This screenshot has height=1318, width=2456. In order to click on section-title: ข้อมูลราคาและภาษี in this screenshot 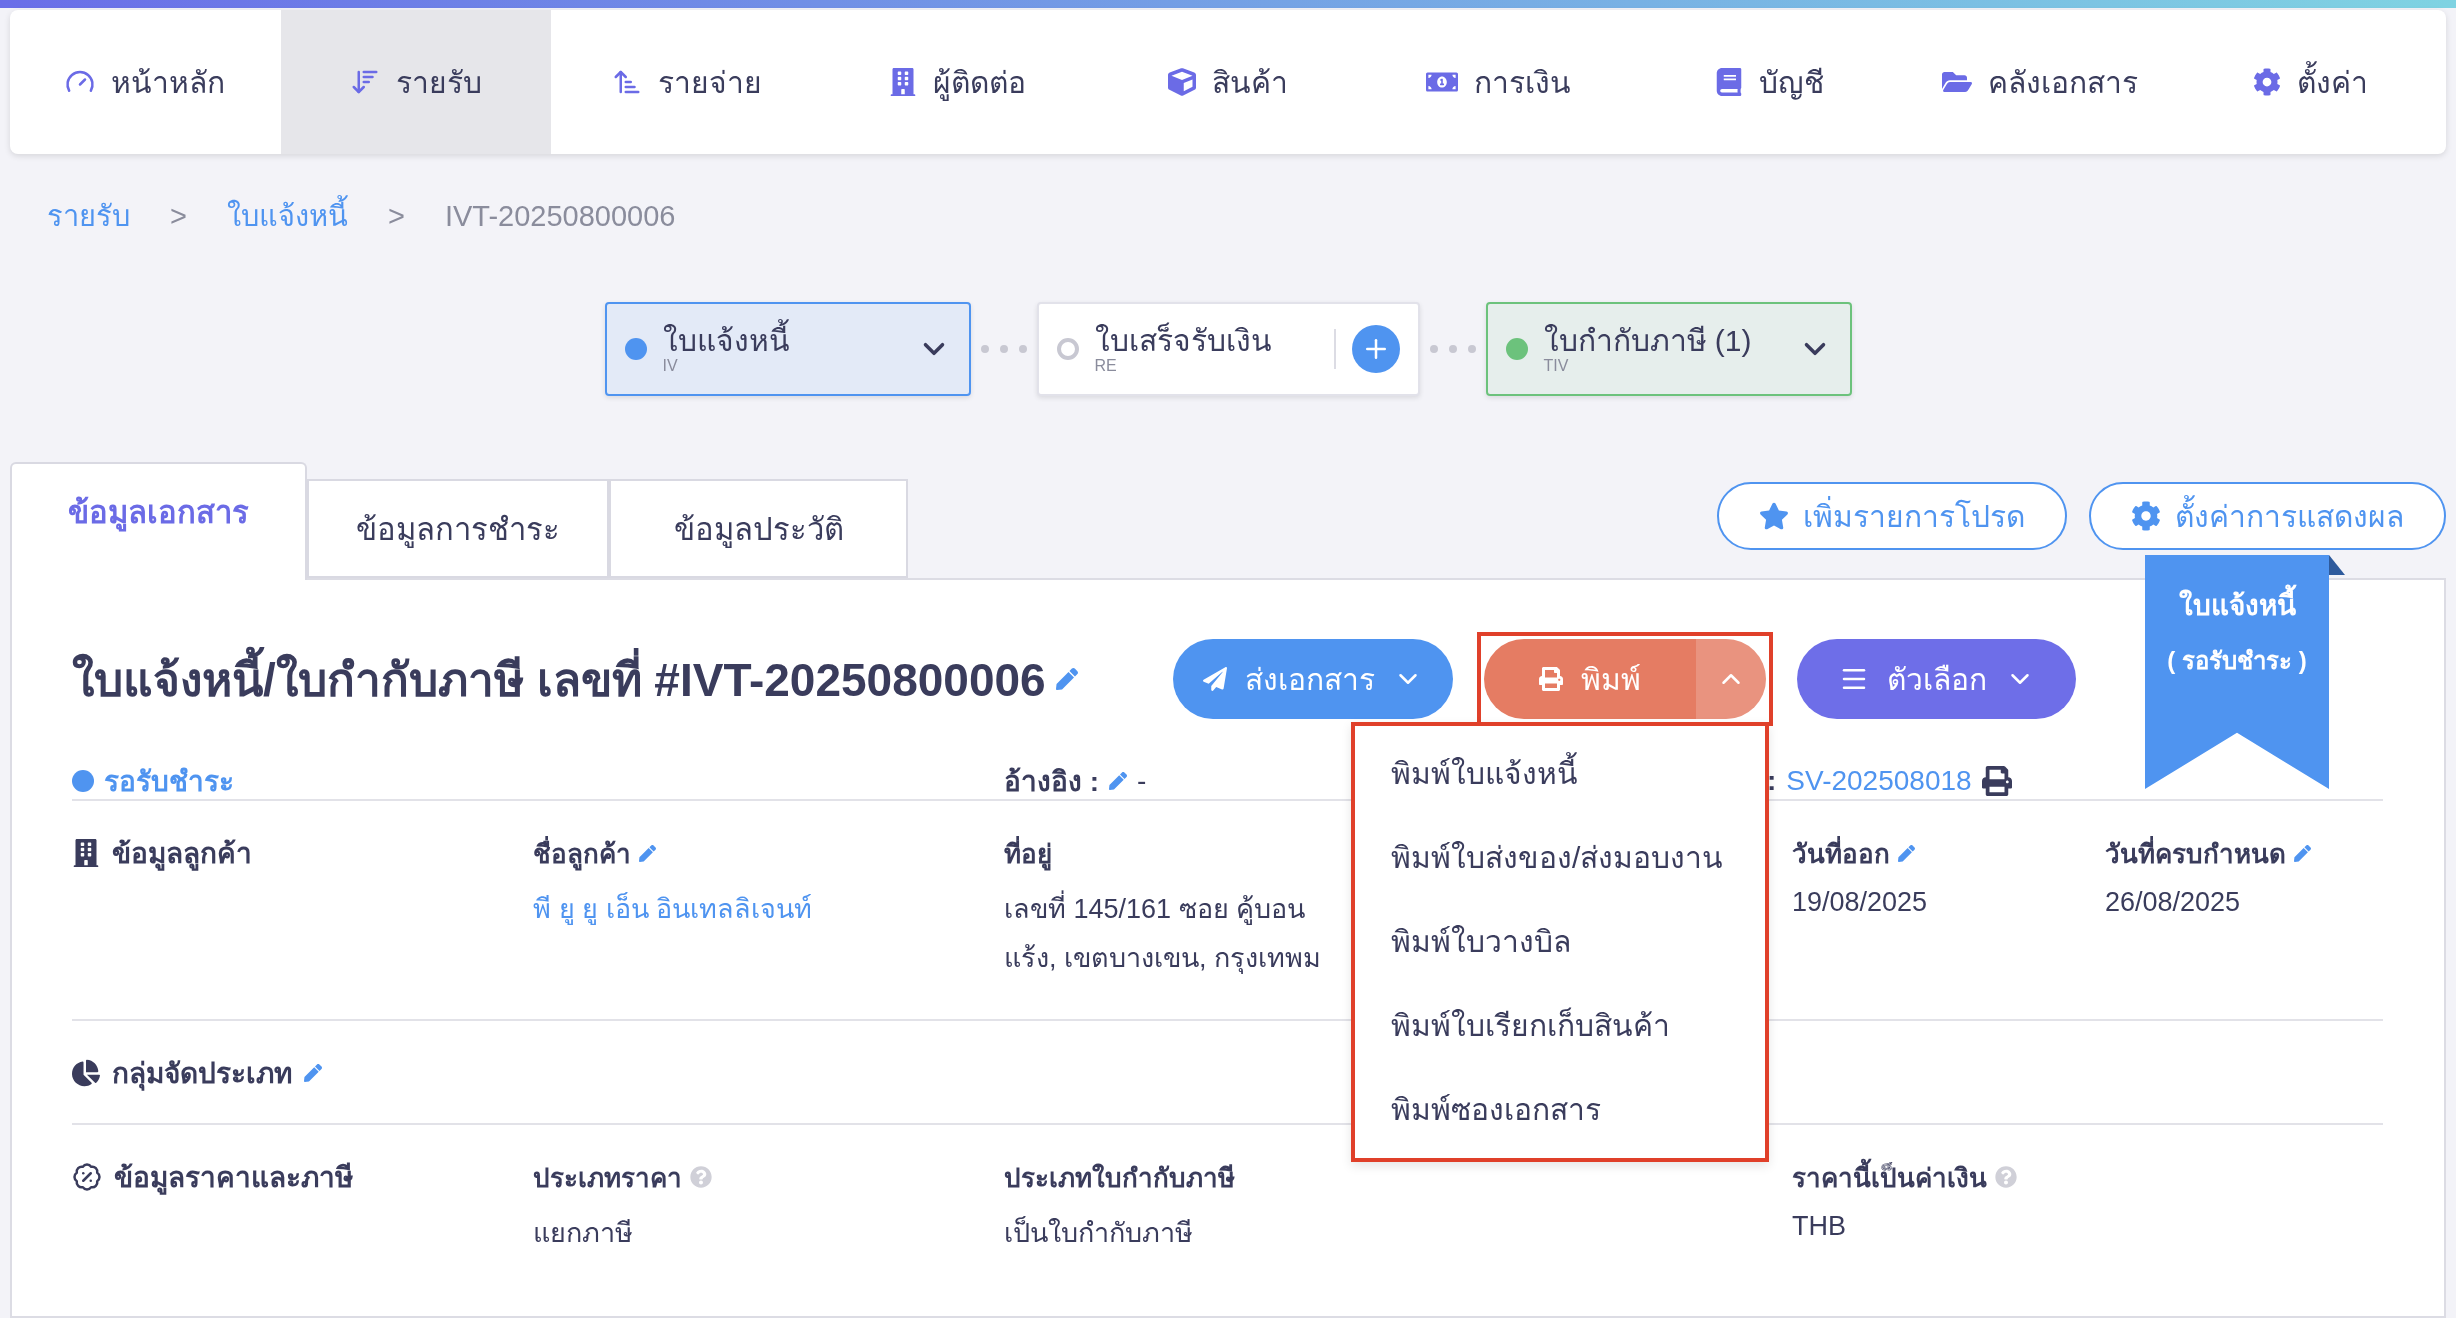, I will do `click(233, 1179)`.